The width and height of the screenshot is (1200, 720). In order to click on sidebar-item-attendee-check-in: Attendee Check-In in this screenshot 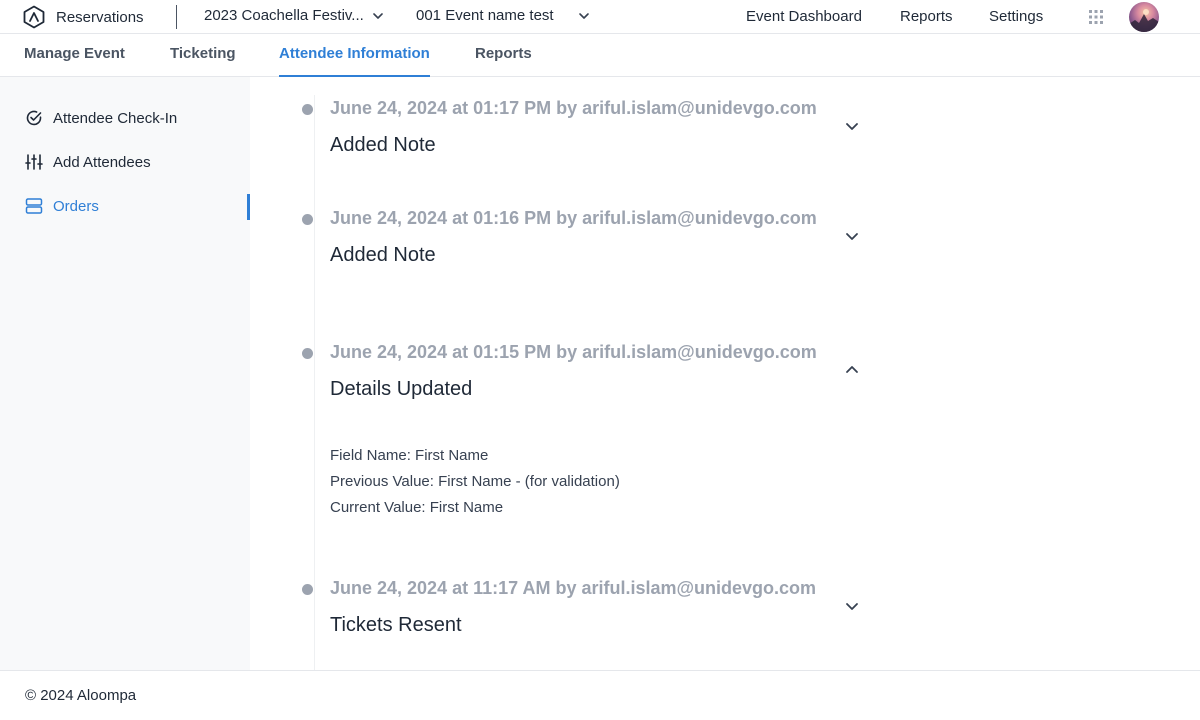, I will do `click(137, 118)`.